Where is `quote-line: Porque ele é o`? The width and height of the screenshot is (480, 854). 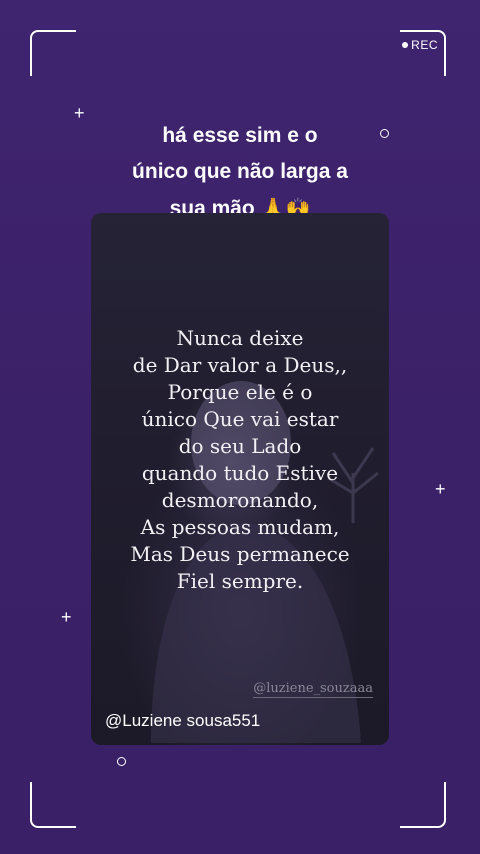
quote-line: Porque ele é o is located at coordinates (240, 392).